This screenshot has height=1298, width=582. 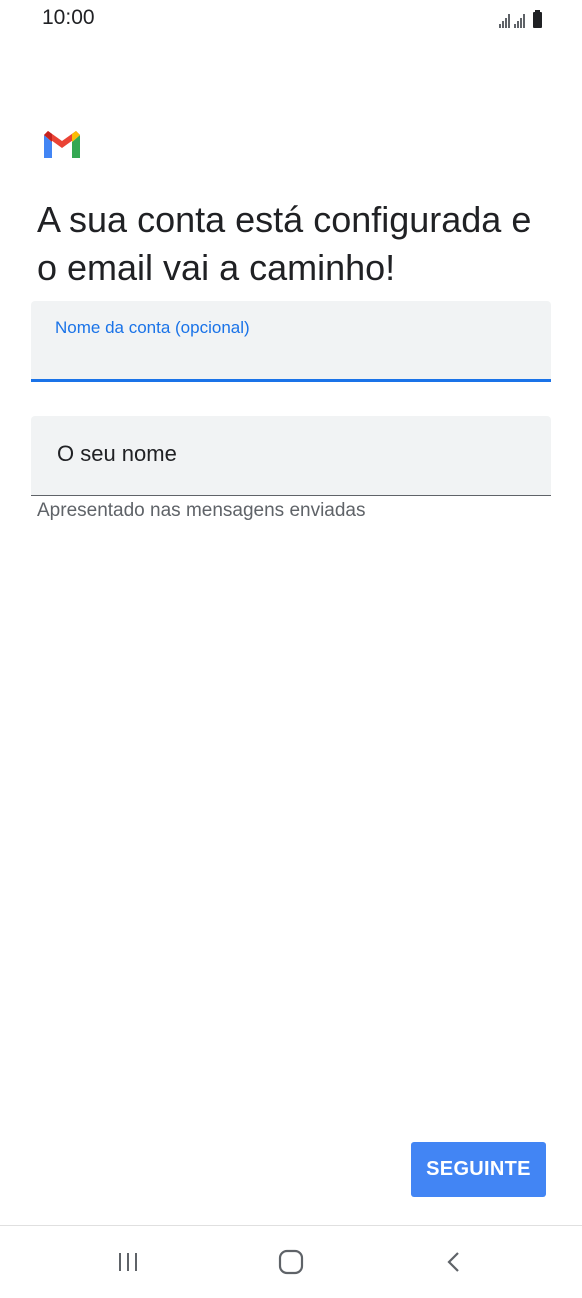 I want to click on your-name-field, so click(x=291, y=456).